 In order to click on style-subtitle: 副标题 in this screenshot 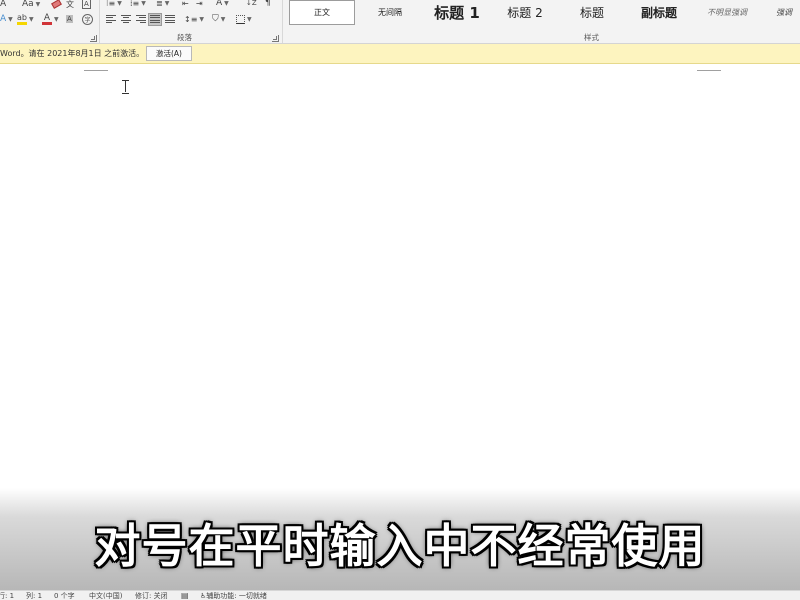, I will do `click(659, 12)`.